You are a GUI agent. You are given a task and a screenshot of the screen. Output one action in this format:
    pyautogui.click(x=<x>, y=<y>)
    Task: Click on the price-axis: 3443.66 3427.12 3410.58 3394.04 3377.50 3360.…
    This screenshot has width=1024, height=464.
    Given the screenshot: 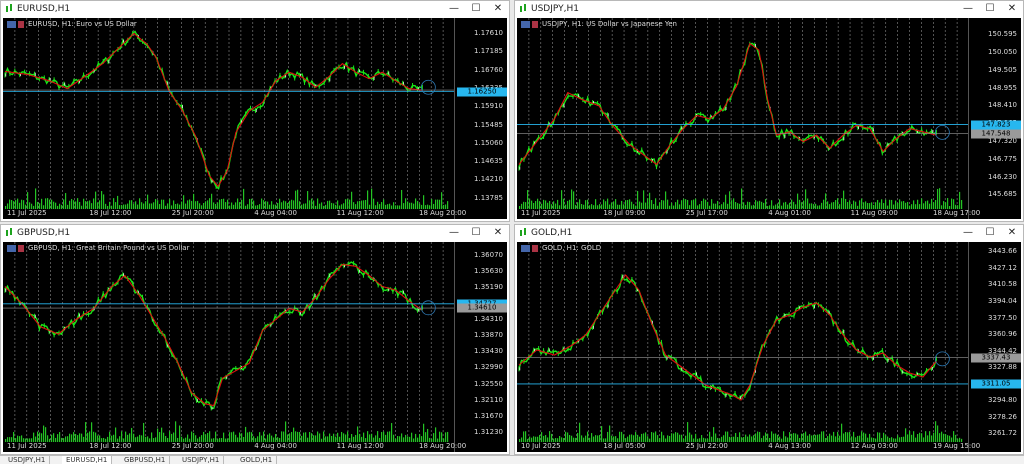 What is the action you would take?
    pyautogui.click(x=994, y=347)
    